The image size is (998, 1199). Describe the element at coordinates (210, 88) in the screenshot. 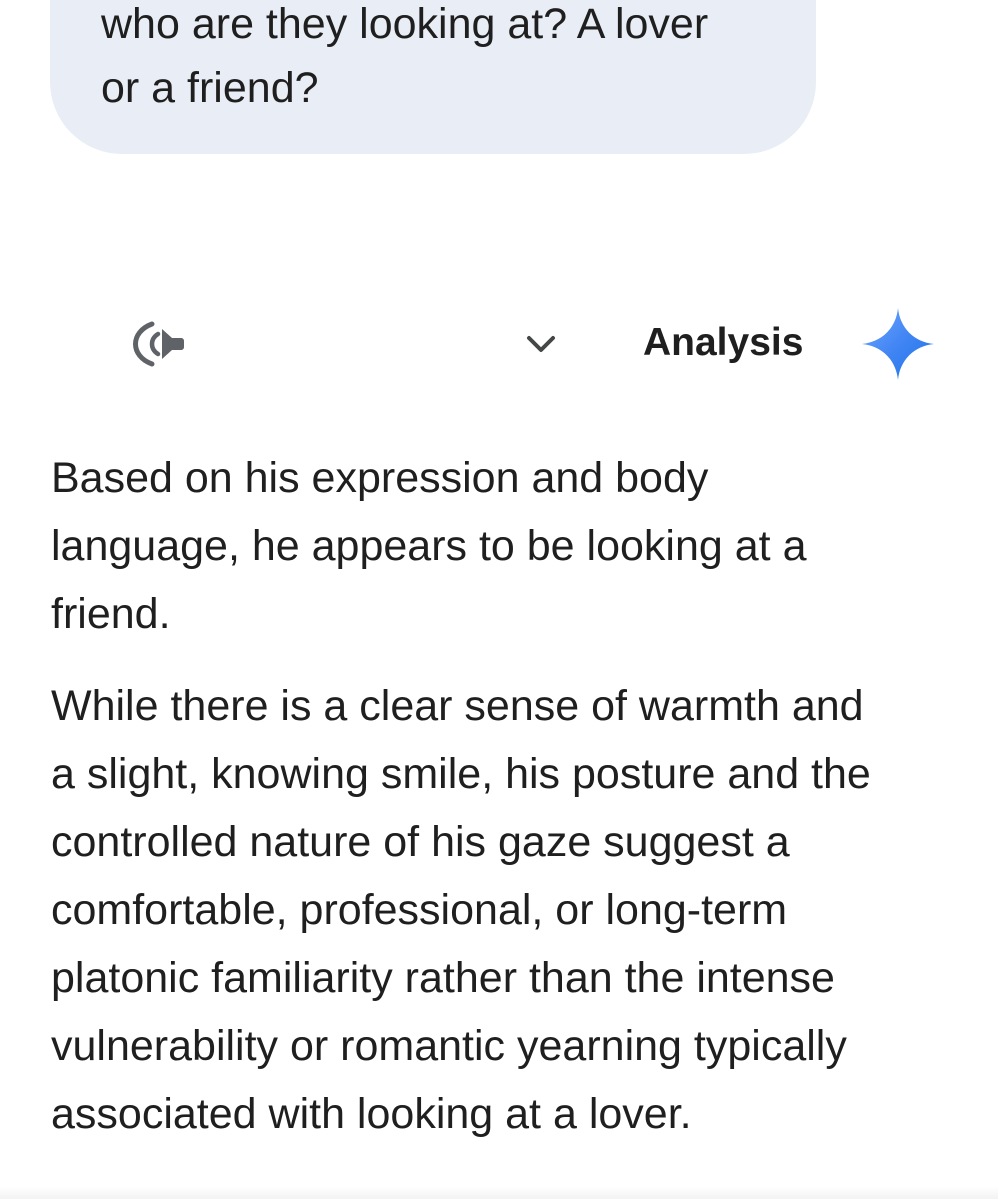

I see `user-prompt-line: or a friend?` at that location.